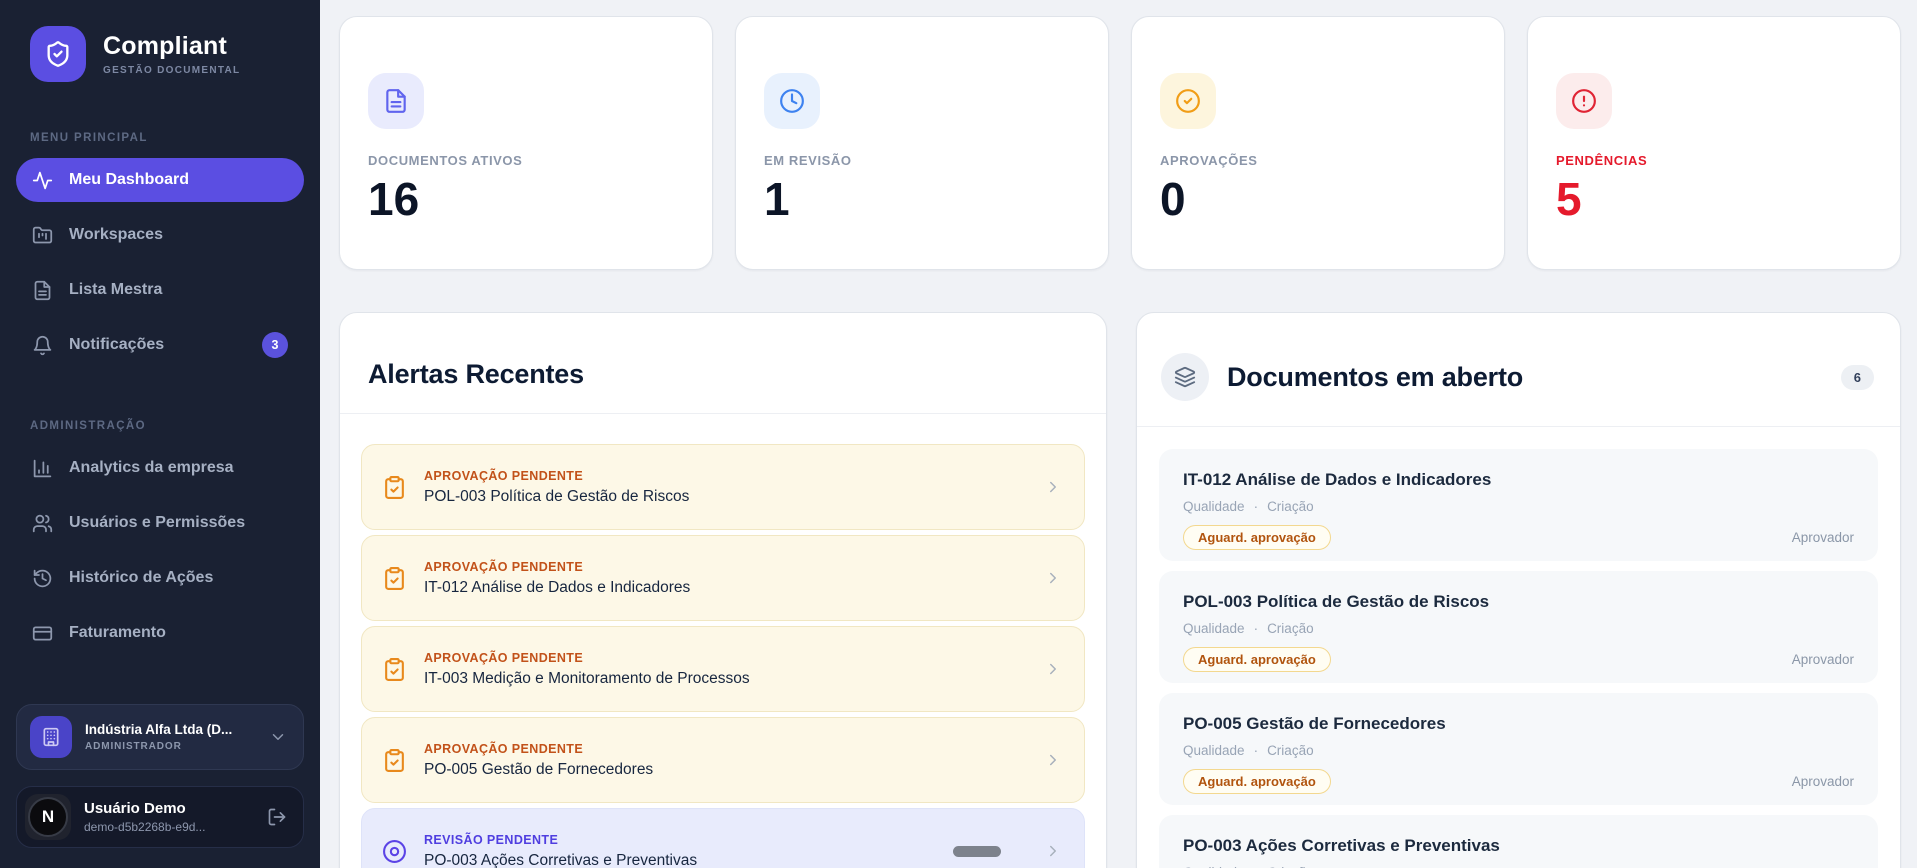 This screenshot has width=1917, height=868. I want to click on alert-doc-title: PO-005 Gestão de Fornecedores, so click(539, 769).